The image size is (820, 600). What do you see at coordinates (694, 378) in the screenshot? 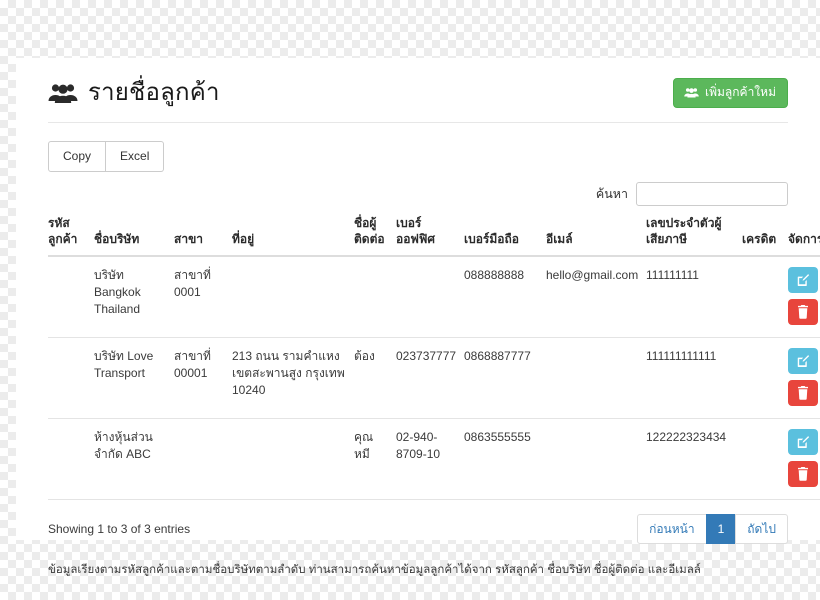
I see `cell-tax-id: 111111111111` at bounding box center [694, 378].